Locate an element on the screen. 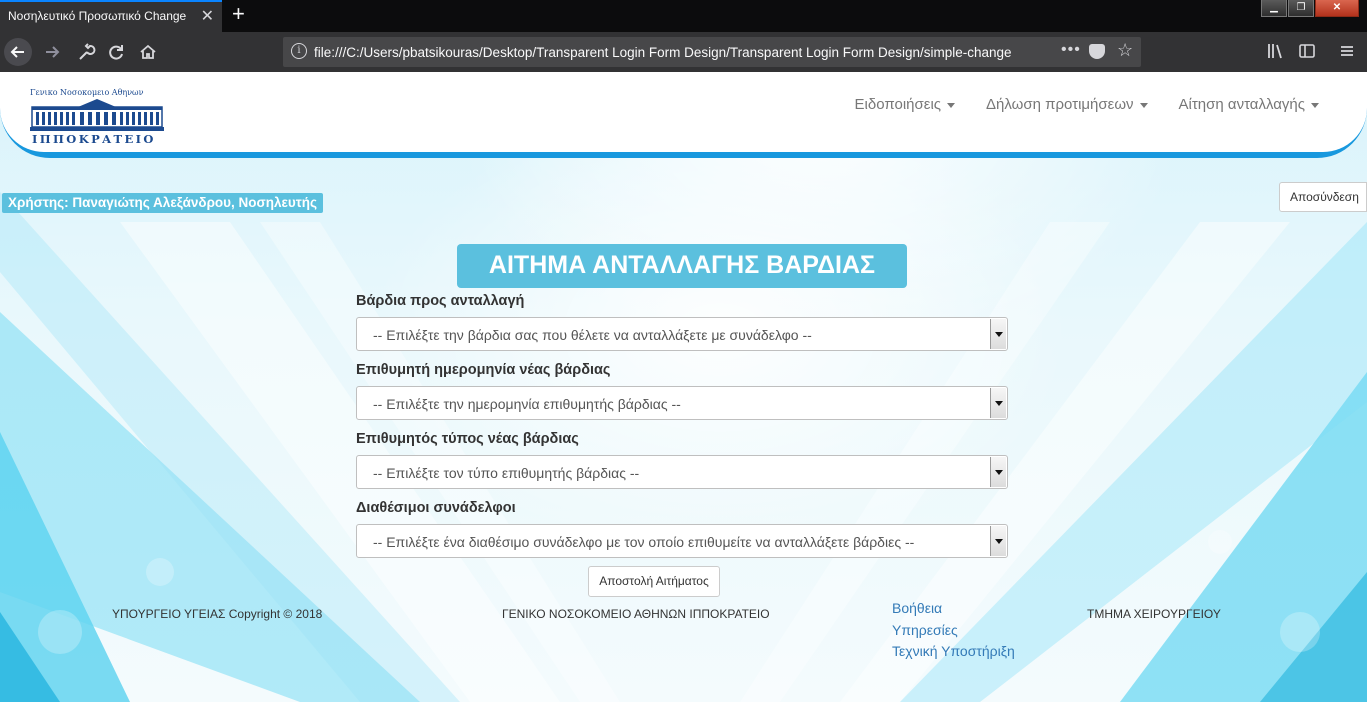 Image resolution: width=1367 pixels, height=702 pixels. info-icon: i is located at coordinates (299, 51).